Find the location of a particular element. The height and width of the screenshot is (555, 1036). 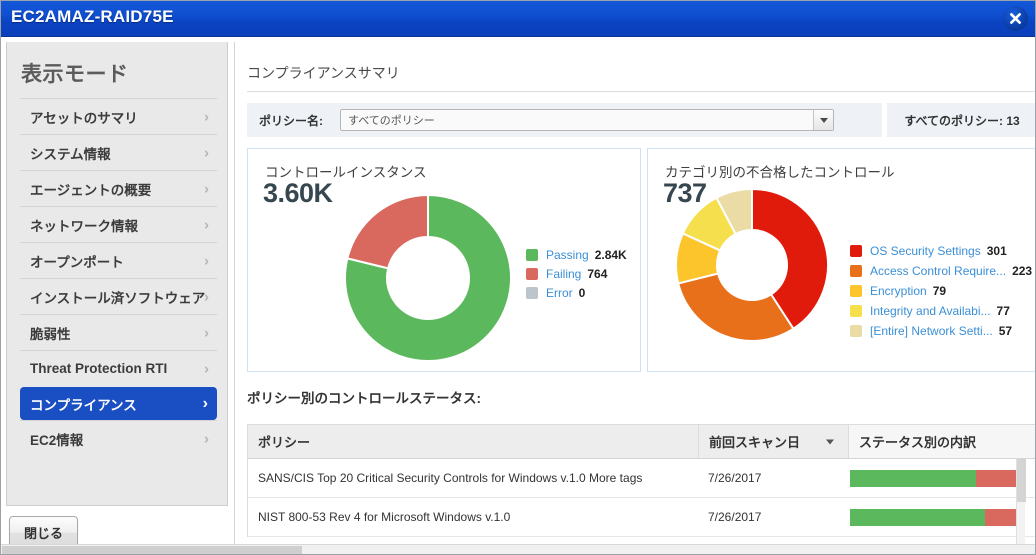

sidebar-item-label: 脆弱性 is located at coordinates (50, 334).